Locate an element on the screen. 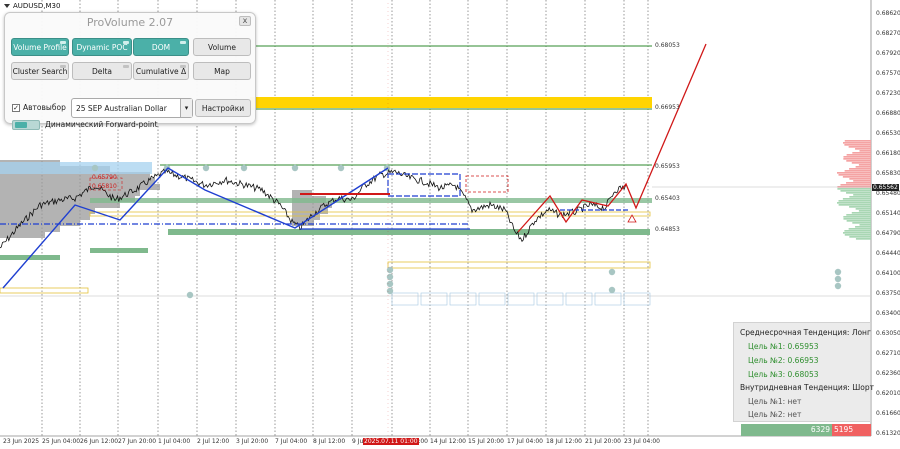 This screenshot has height=449, width=900. cluster-search-label: Cluster Search is located at coordinates (40, 71).